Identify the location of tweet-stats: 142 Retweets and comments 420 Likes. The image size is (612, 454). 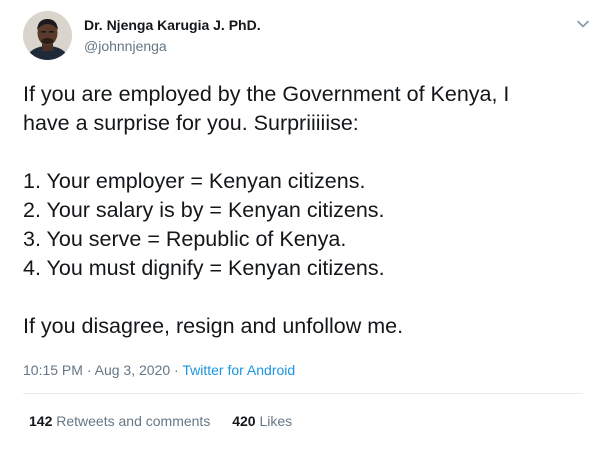
(160, 421).